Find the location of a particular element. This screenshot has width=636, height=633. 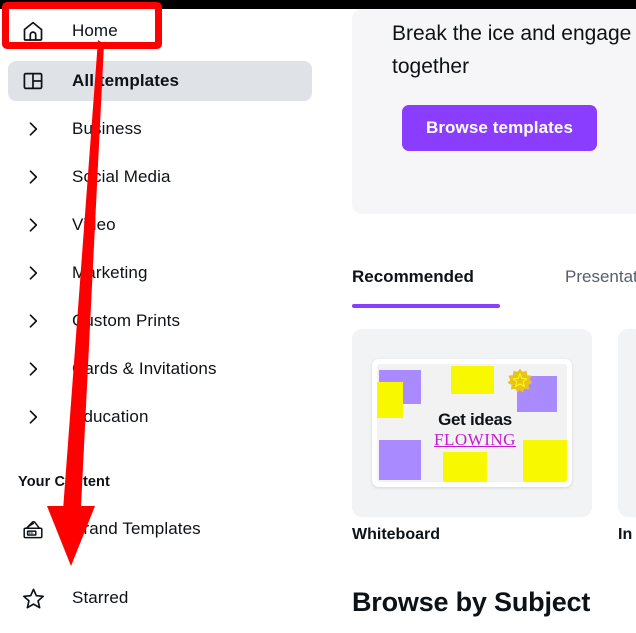

sidebar-item-marketing: Marketing is located at coordinates (160, 273).